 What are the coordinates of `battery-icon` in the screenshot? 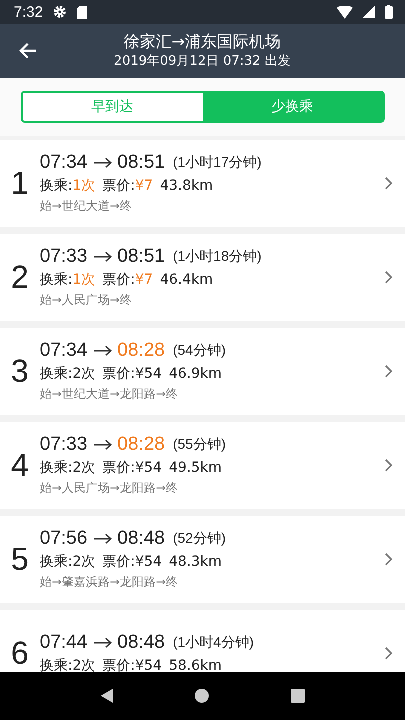 It's located at (389, 12).